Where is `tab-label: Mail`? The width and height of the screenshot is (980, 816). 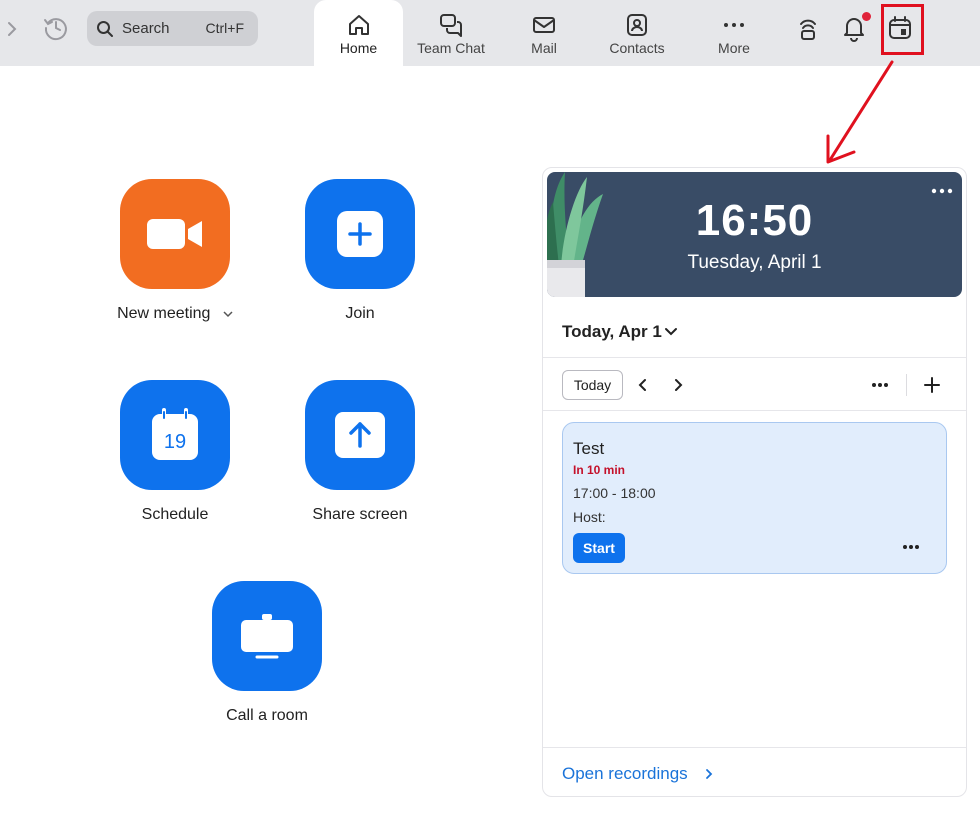 tab-label: Mail is located at coordinates (544, 48).